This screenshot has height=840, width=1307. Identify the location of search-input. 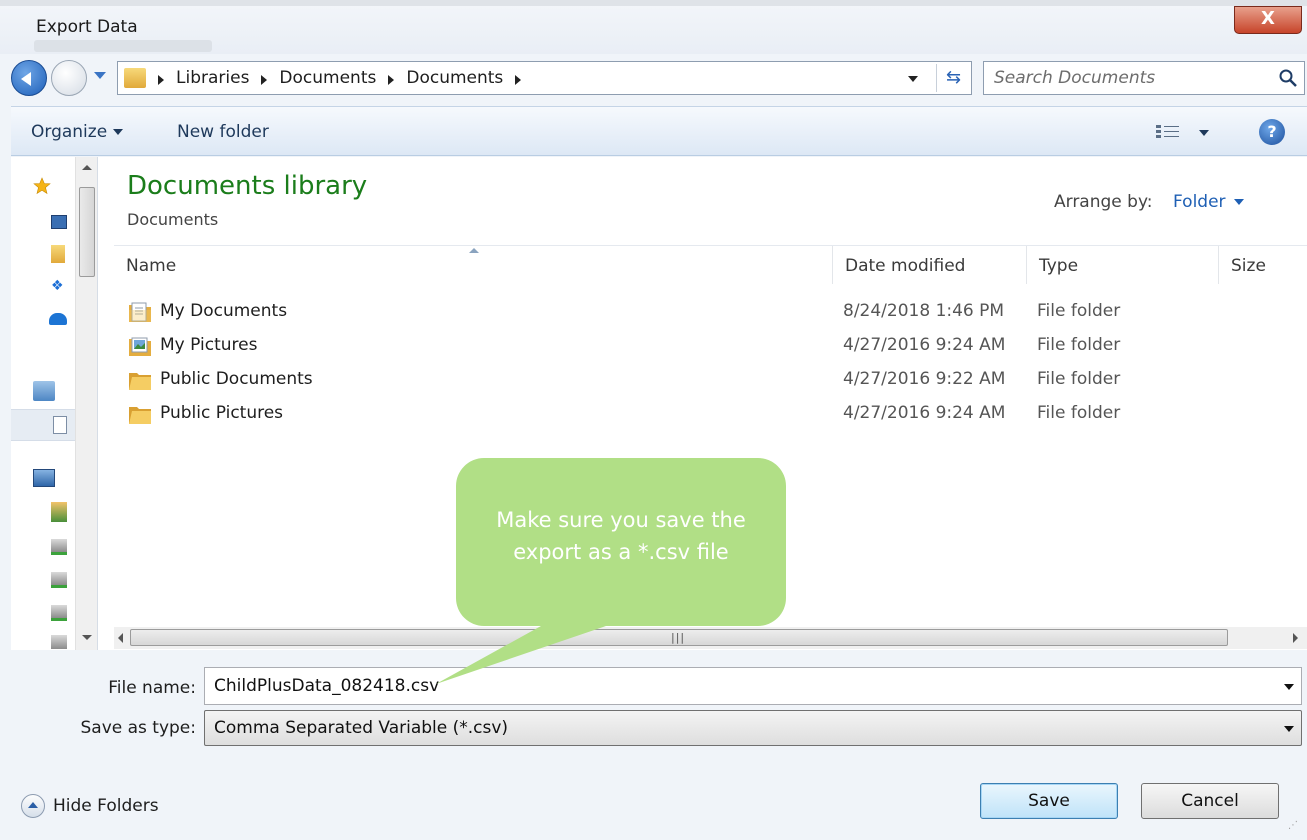
(1129, 78).